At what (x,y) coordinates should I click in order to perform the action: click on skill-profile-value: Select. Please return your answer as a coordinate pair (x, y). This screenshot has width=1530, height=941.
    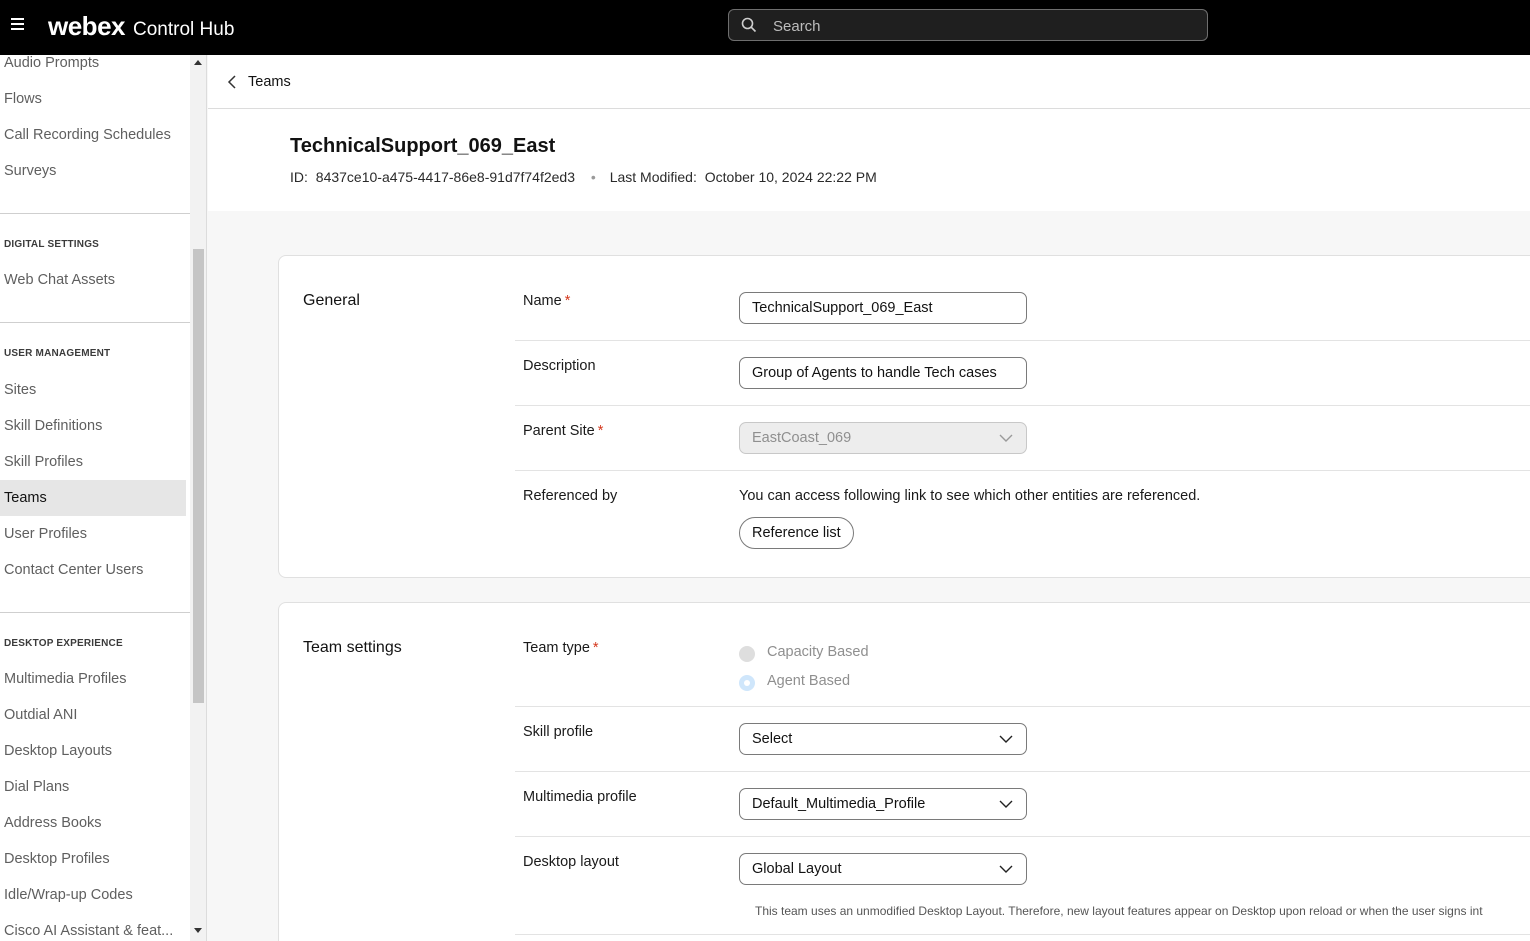
    Looking at the image, I should click on (772, 739).